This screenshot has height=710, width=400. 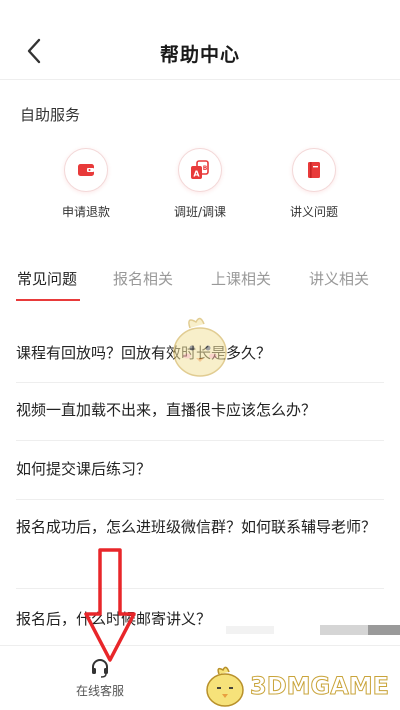 What do you see at coordinates (143, 278) in the screenshot?
I see `tab-registration: 报名相关` at bounding box center [143, 278].